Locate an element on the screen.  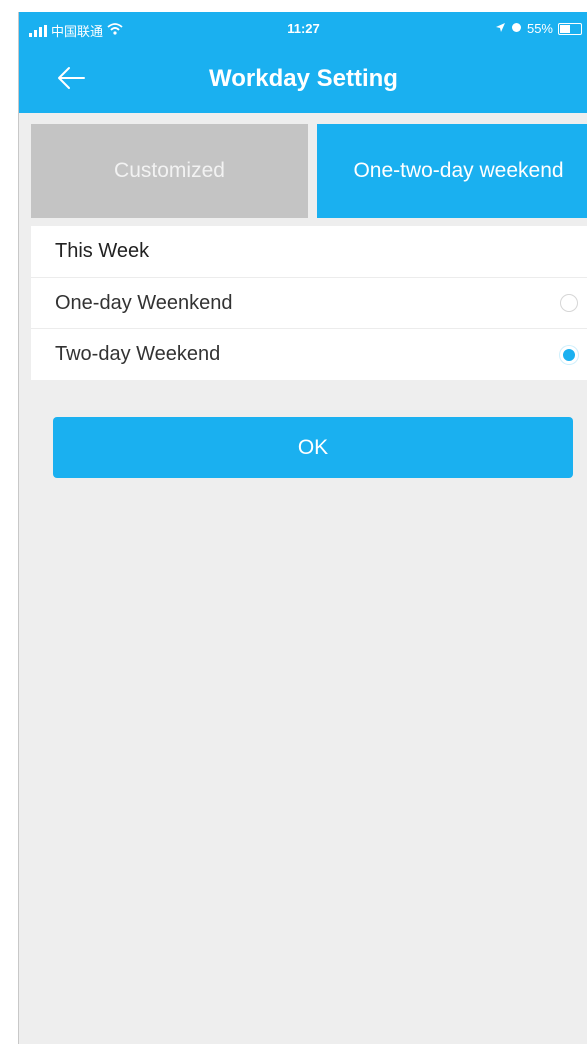
tab-one-two-day-weekend: One-two-day weekend is located at coordinates (452, 171).